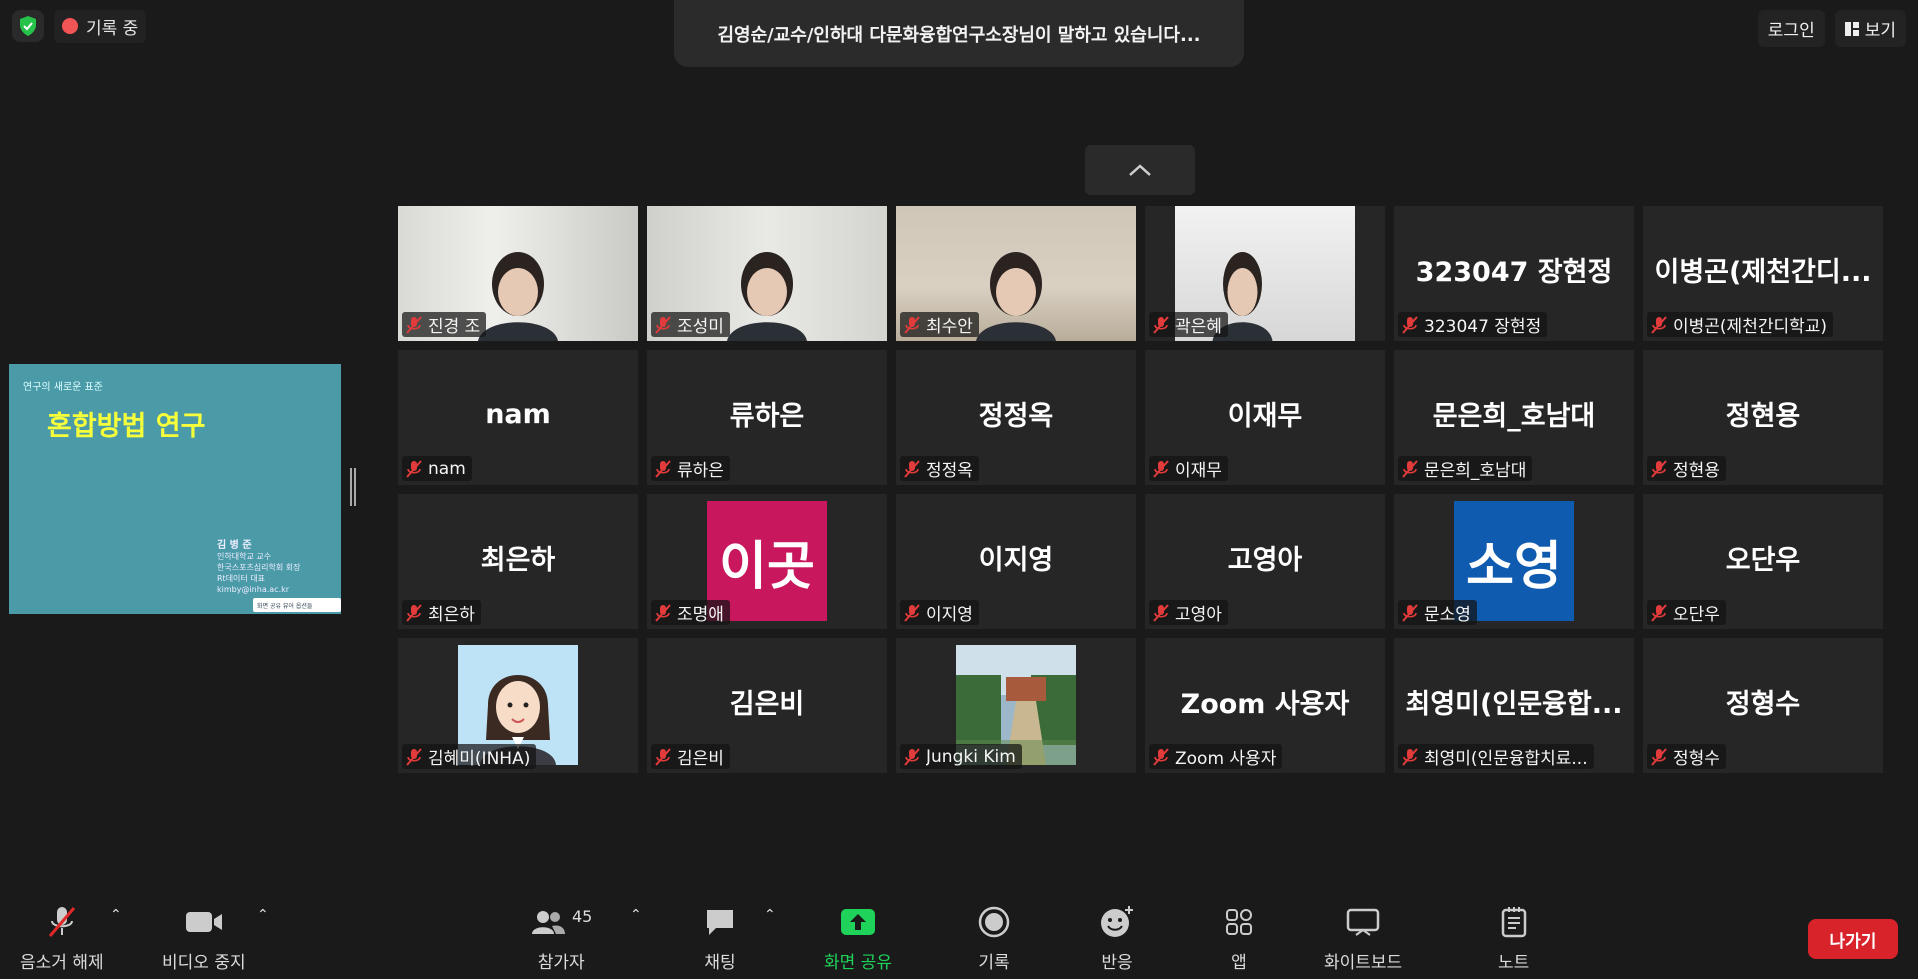  What do you see at coordinates (1514, 417) in the screenshot?
I see `participant-tile: 문은희_호남대 문은희_호남대` at bounding box center [1514, 417].